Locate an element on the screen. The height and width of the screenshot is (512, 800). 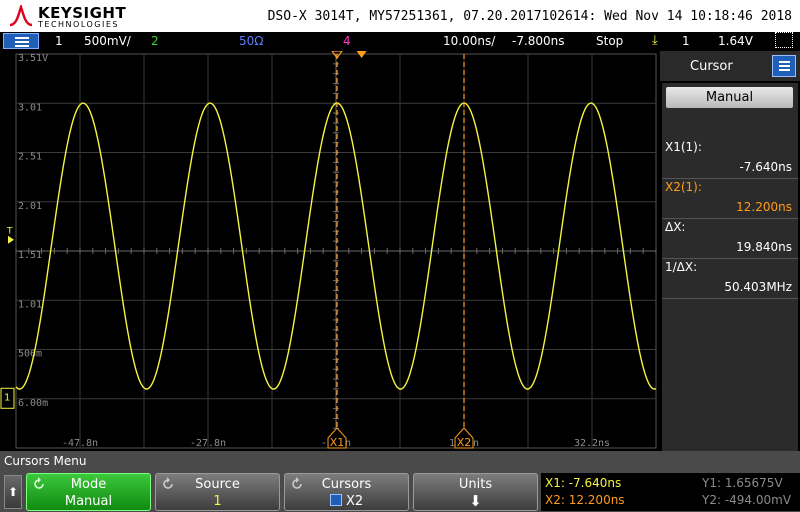
inverse-delta-x-label: 1/ΔX: is located at coordinates (681, 267).